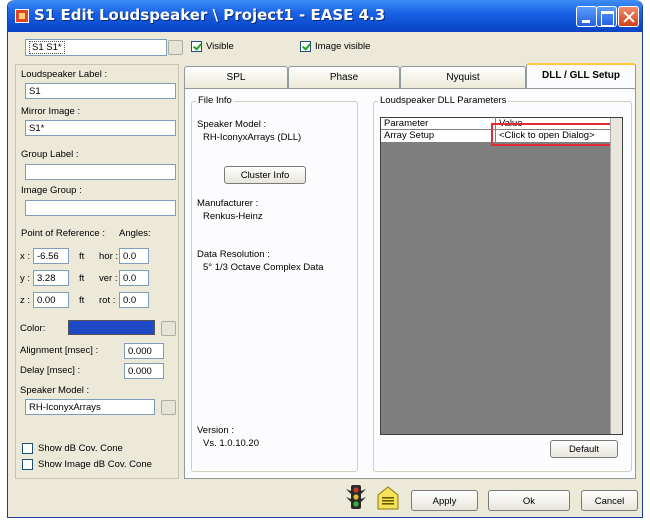  I want to click on rot-label: rot :, so click(107, 300).